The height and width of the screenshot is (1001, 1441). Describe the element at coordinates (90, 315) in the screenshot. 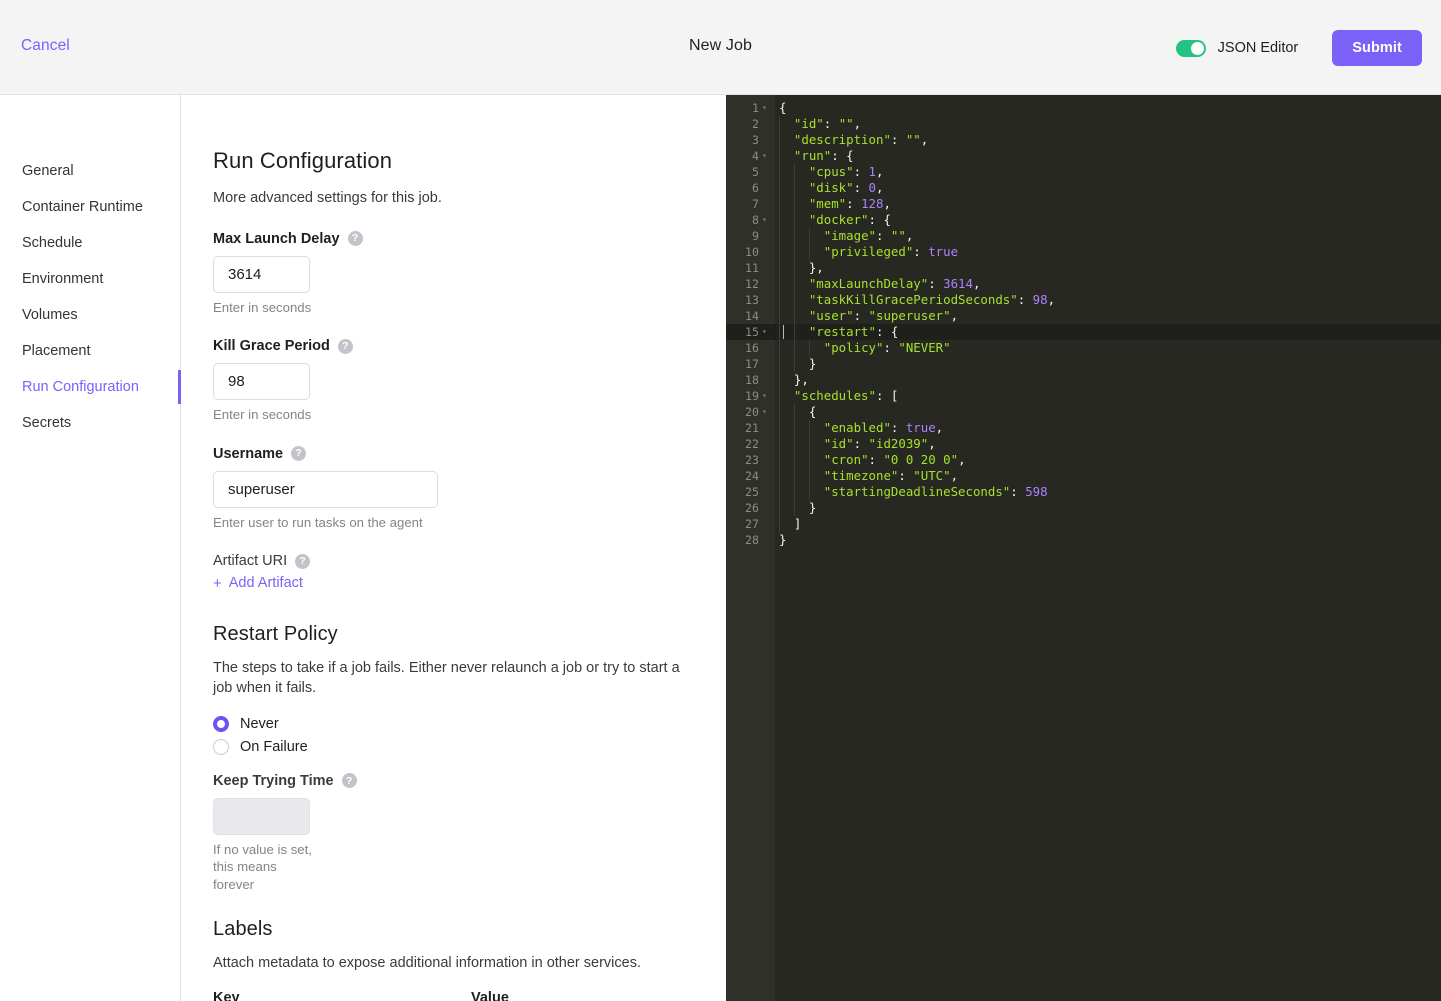

I see `sidebar-item-volumes: Volumes` at that location.